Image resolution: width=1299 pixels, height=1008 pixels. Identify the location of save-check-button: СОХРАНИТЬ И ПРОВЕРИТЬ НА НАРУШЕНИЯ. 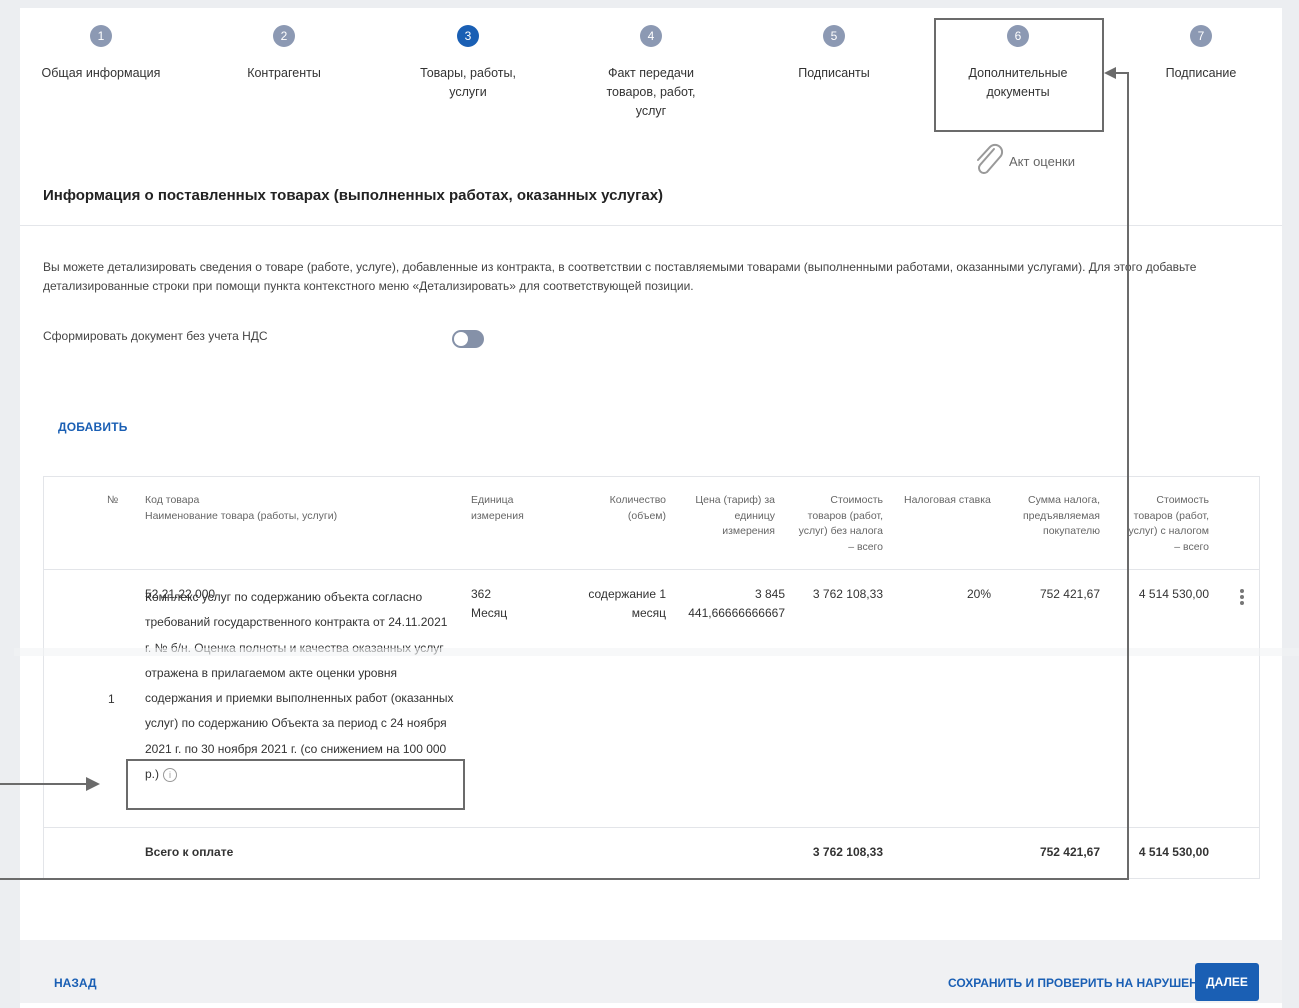
(1081, 983).